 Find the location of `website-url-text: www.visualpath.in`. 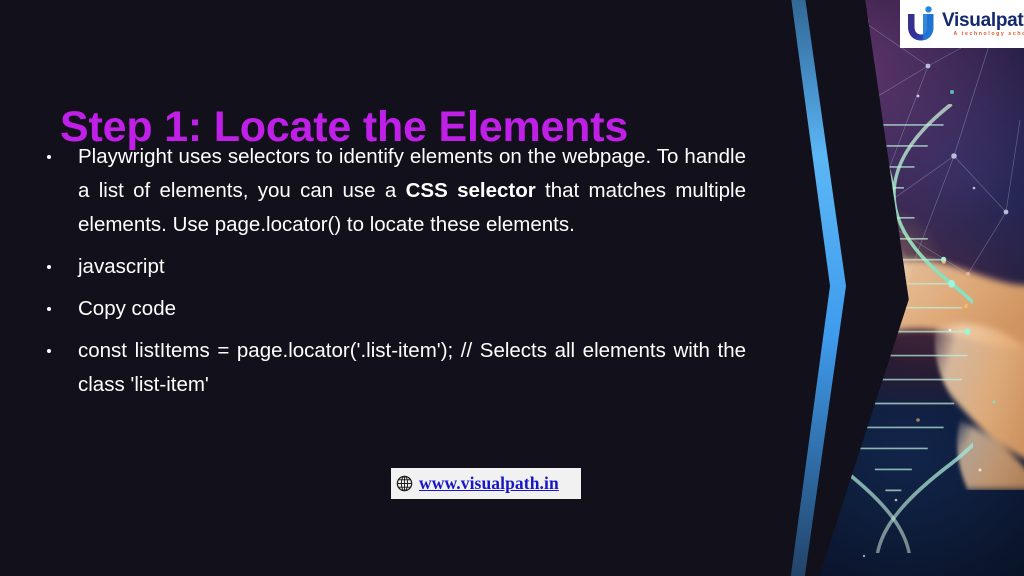

website-url-text: www.visualpath.in is located at coordinates (489, 483).